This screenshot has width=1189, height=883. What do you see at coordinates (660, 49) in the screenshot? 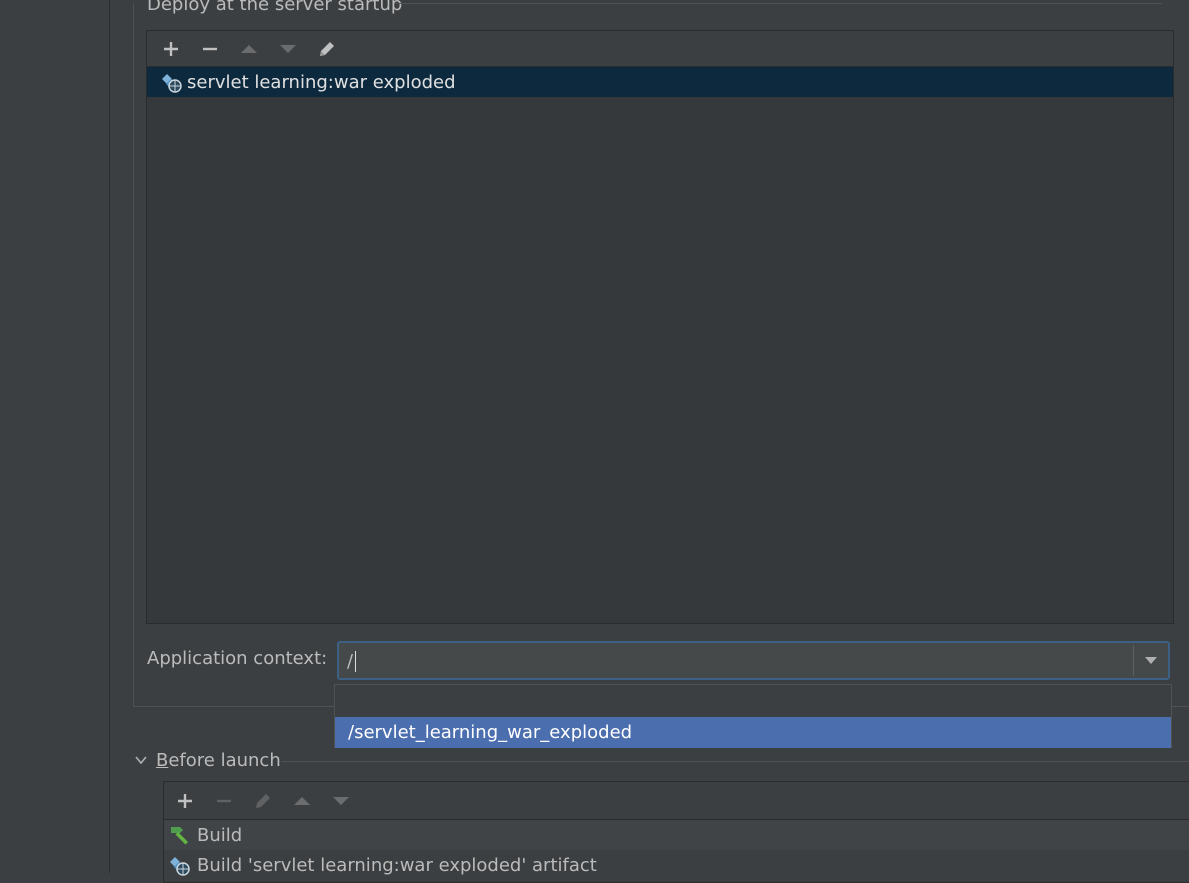
I see `deploy-toolbar` at bounding box center [660, 49].